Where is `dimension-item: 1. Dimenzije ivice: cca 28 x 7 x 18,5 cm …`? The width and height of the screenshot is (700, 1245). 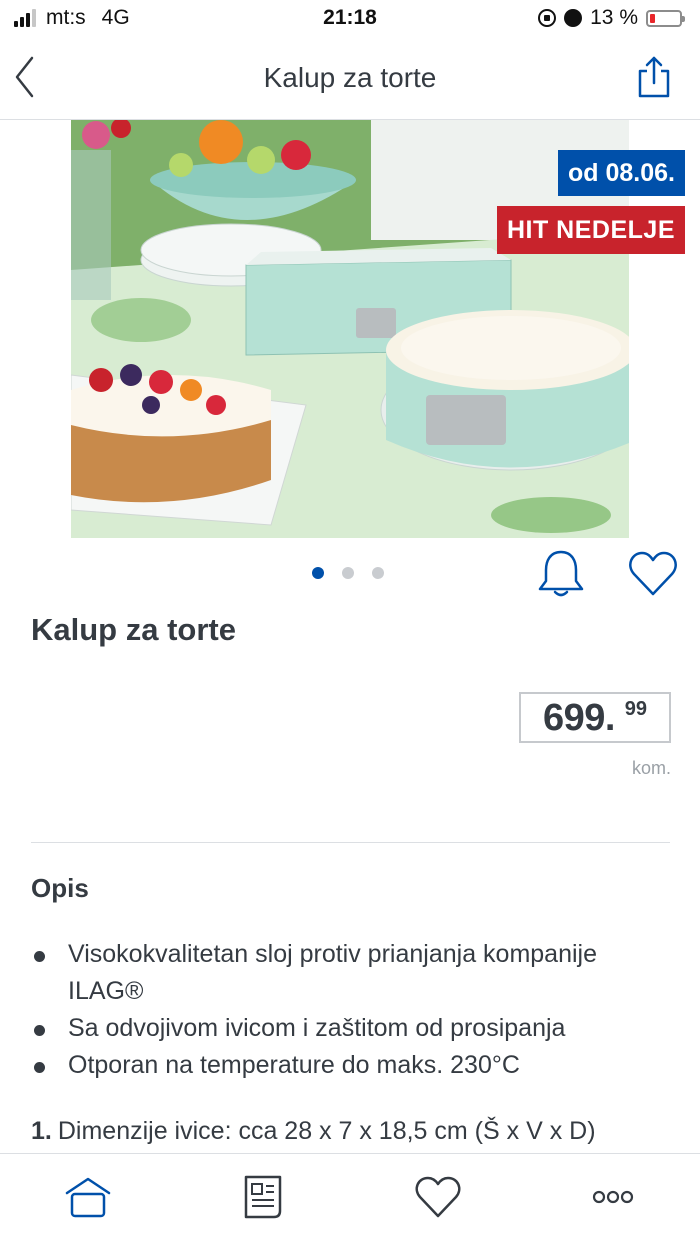
dimension-item: 1. Dimenzije ivice: cca 28 x 7 x 18,5 cm … is located at coordinates (313, 1131).